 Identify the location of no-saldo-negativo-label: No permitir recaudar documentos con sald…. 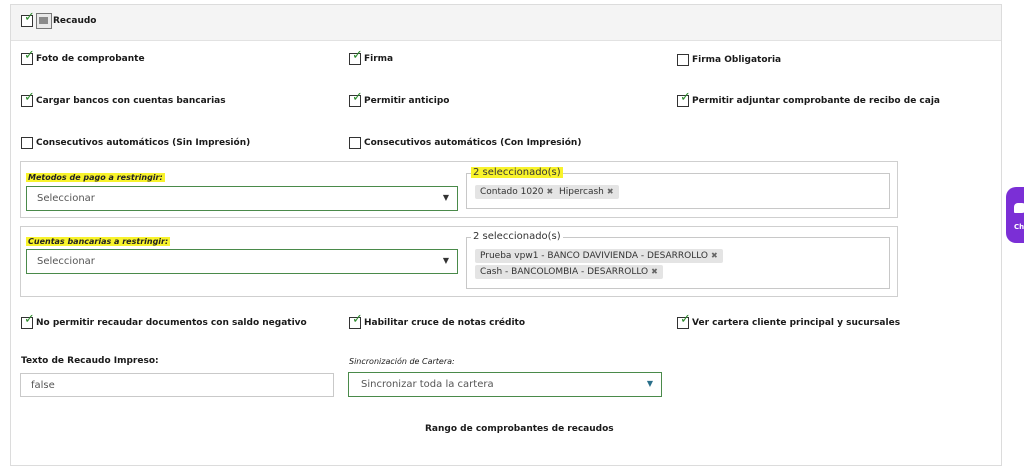
(171, 323).